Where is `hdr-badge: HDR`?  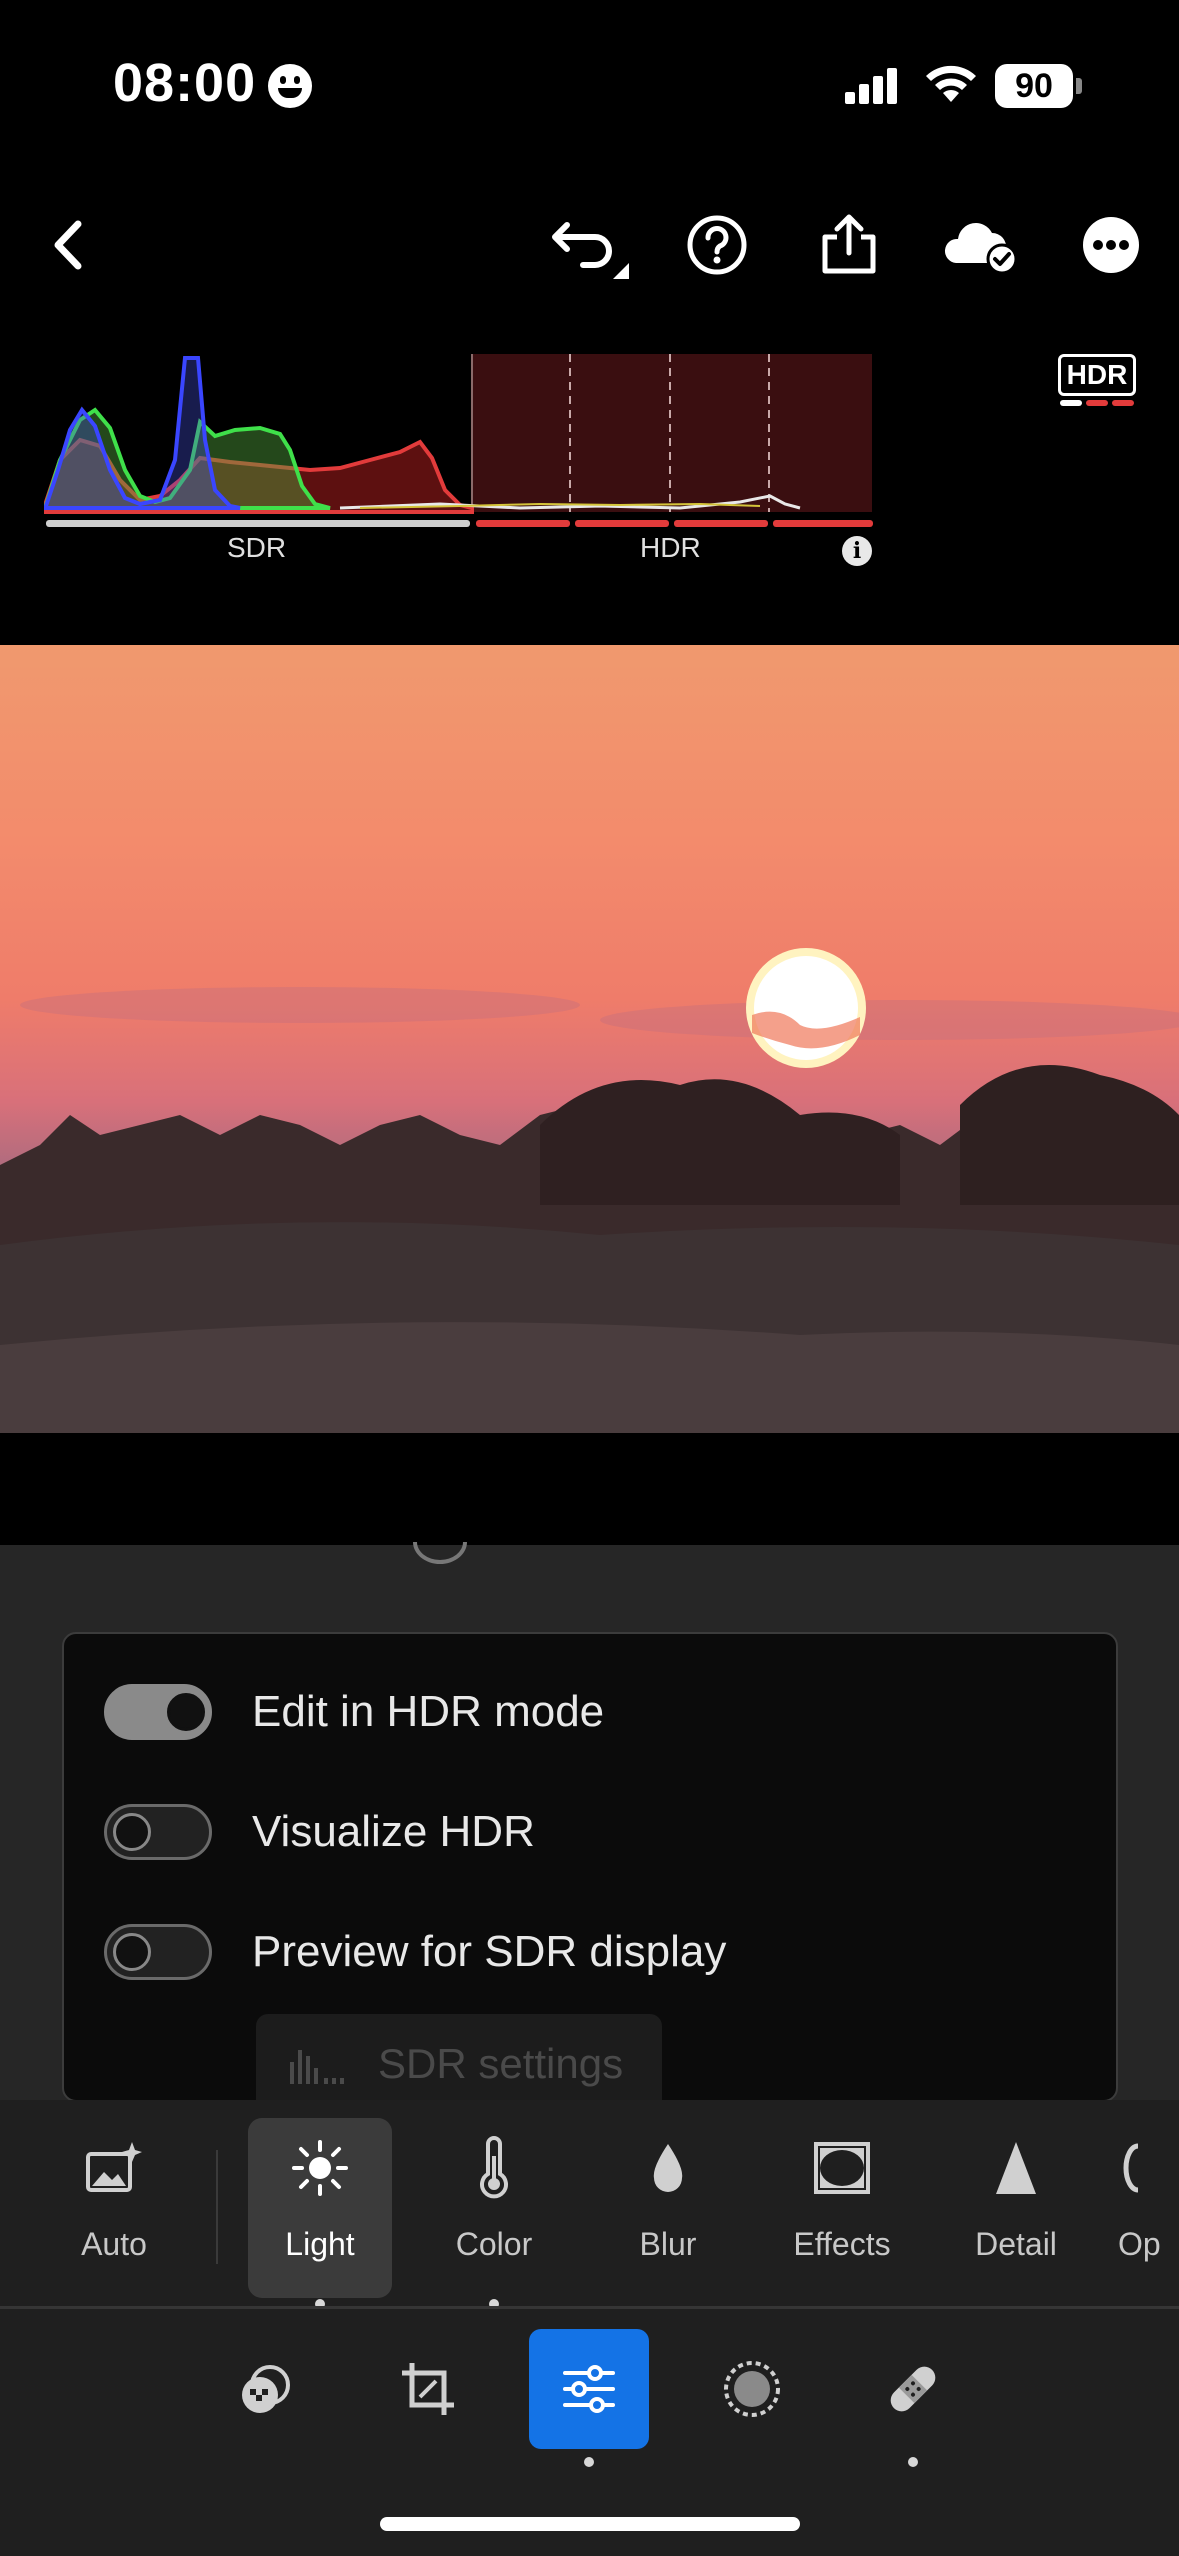
hdr-badge: HDR is located at coordinates (1097, 380).